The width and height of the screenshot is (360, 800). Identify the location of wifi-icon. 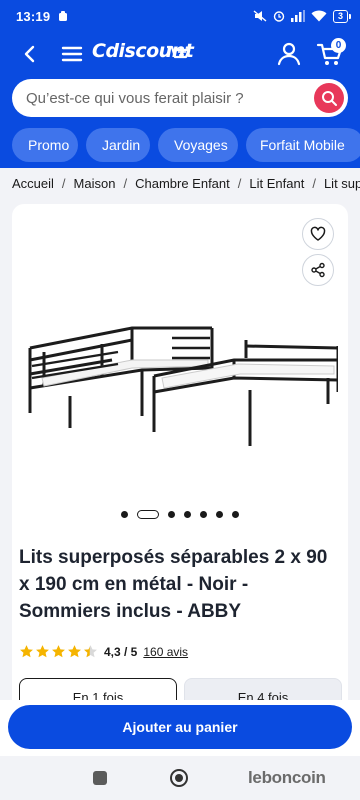
(319, 16).